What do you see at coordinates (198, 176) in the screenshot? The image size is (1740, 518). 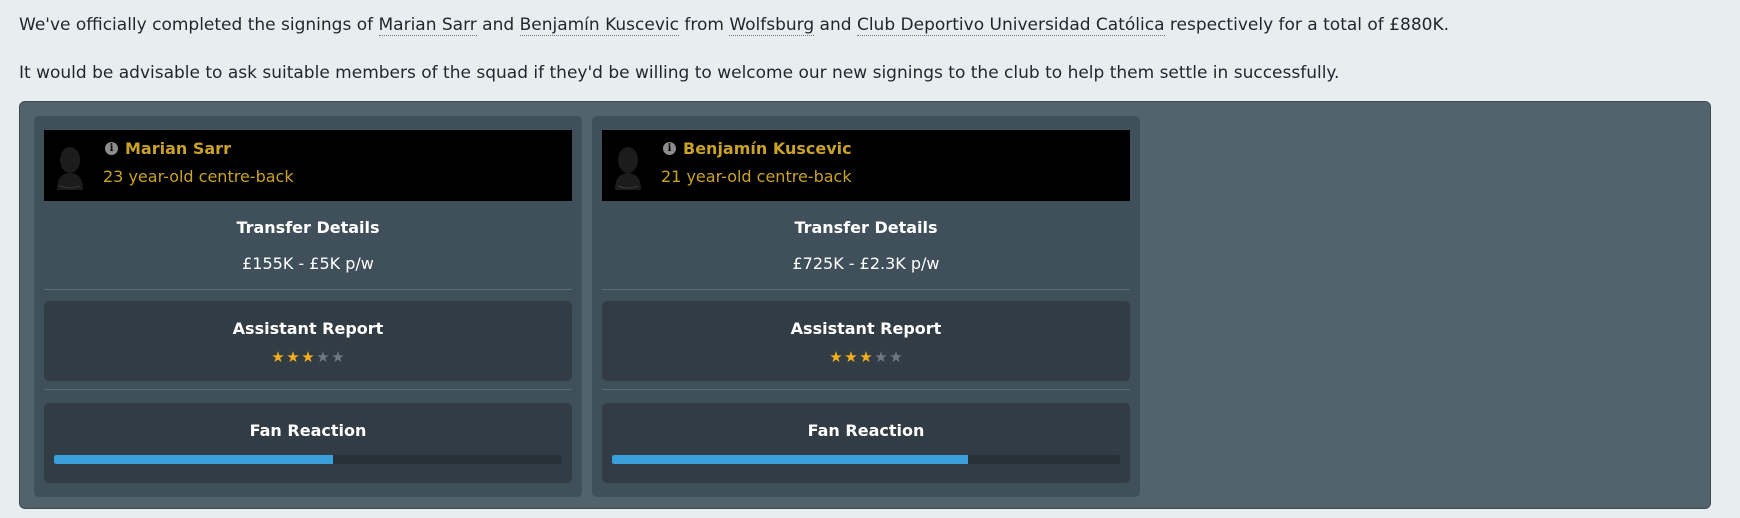 I see `player-description: 23 year-old centre-back` at bounding box center [198, 176].